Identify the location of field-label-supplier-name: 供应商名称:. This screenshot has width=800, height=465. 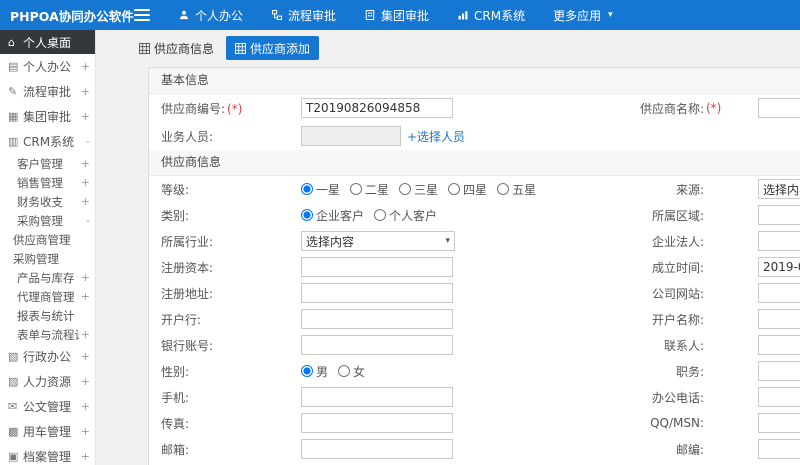
(671, 108).